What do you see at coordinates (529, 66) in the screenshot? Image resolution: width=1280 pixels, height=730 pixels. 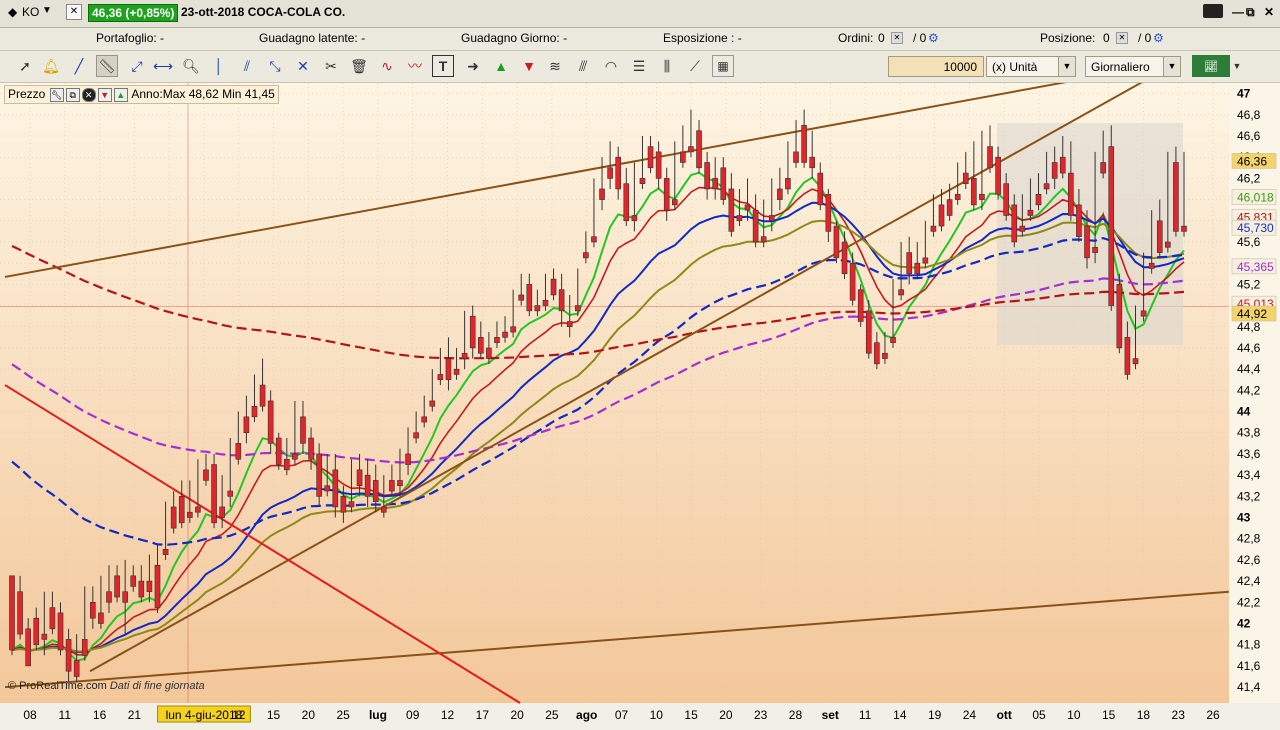 I see `sell-arrow-icon: ▼` at bounding box center [529, 66].